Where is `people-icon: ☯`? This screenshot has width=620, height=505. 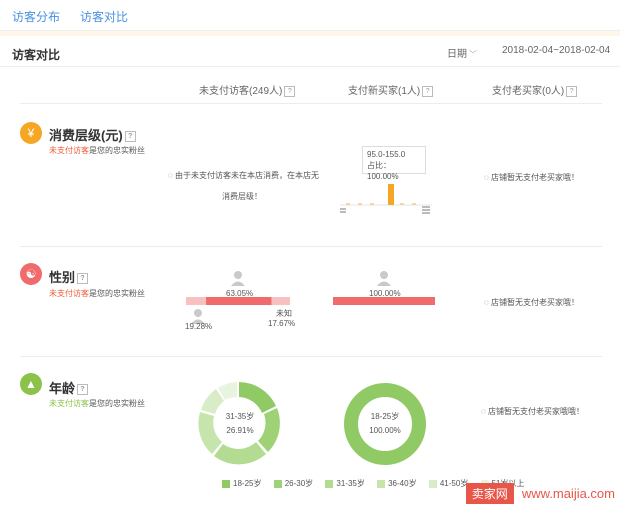
people-icon: ☯ is located at coordinates (31, 274).